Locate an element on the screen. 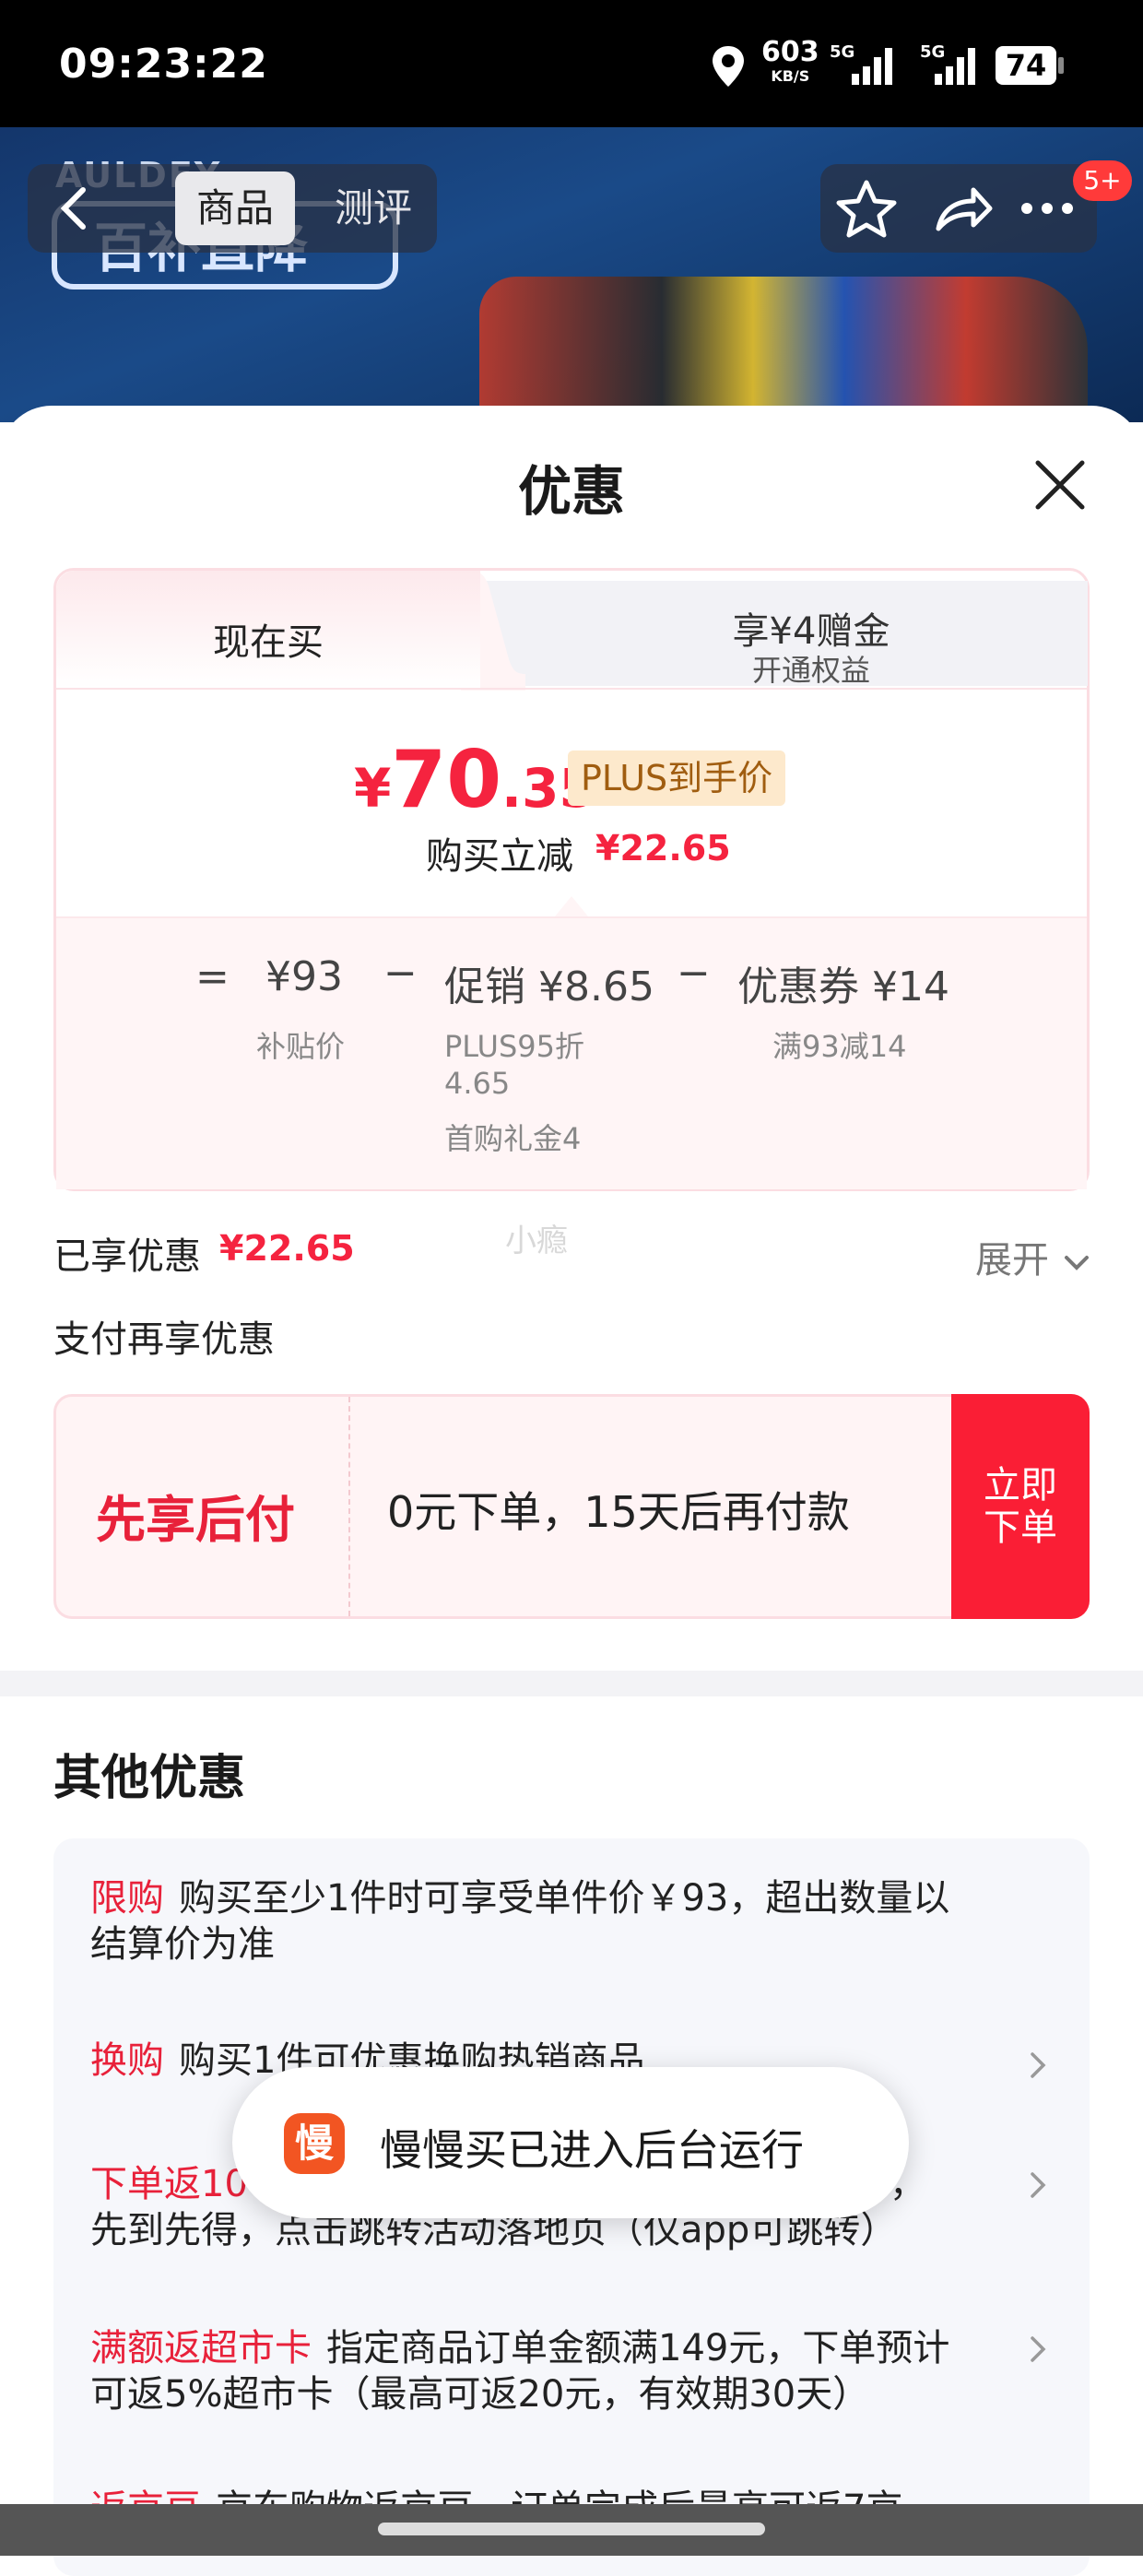 This screenshot has height=2576, width=1143. chevron-left-icon is located at coordinates (73, 208).